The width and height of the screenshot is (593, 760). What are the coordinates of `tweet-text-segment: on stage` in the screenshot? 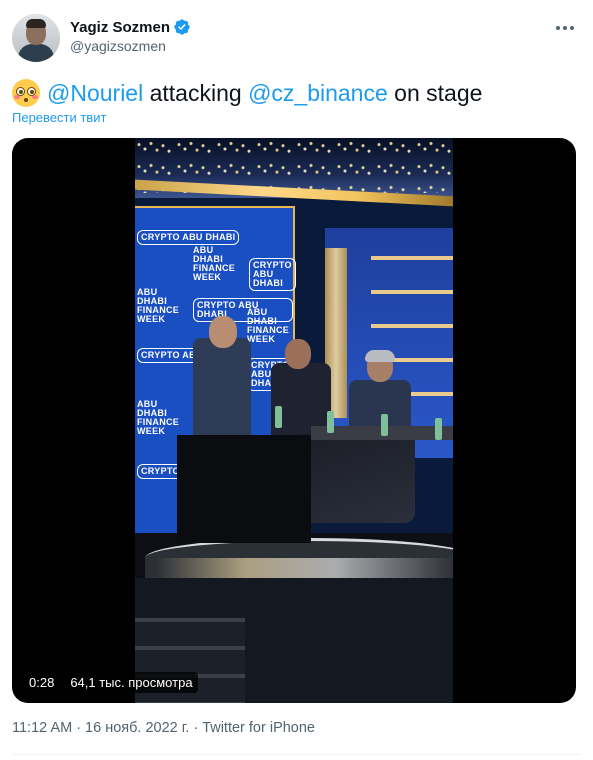 It's located at (435, 93).